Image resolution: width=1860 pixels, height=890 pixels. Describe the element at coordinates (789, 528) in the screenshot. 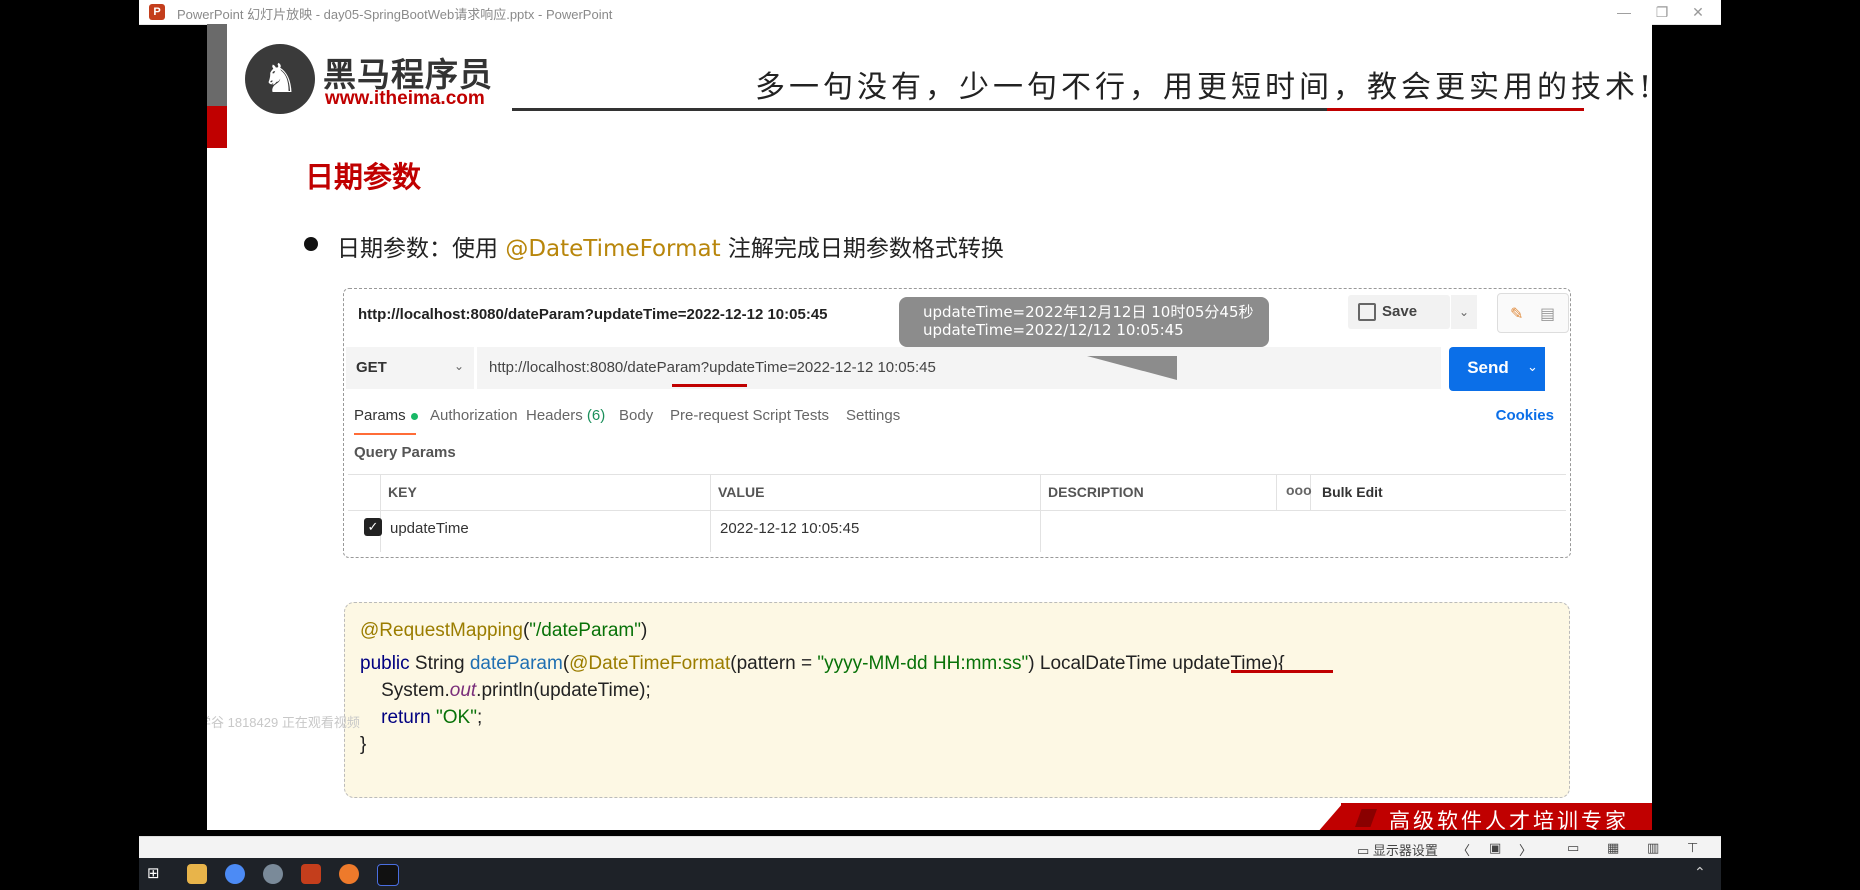

I see `param-value-cell: 2022-12-12 10:05:45` at that location.